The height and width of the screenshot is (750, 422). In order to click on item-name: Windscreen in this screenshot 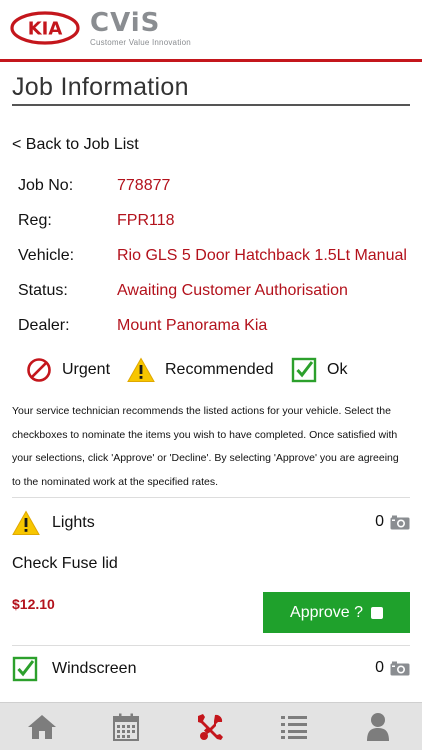, I will do `click(94, 668)`.